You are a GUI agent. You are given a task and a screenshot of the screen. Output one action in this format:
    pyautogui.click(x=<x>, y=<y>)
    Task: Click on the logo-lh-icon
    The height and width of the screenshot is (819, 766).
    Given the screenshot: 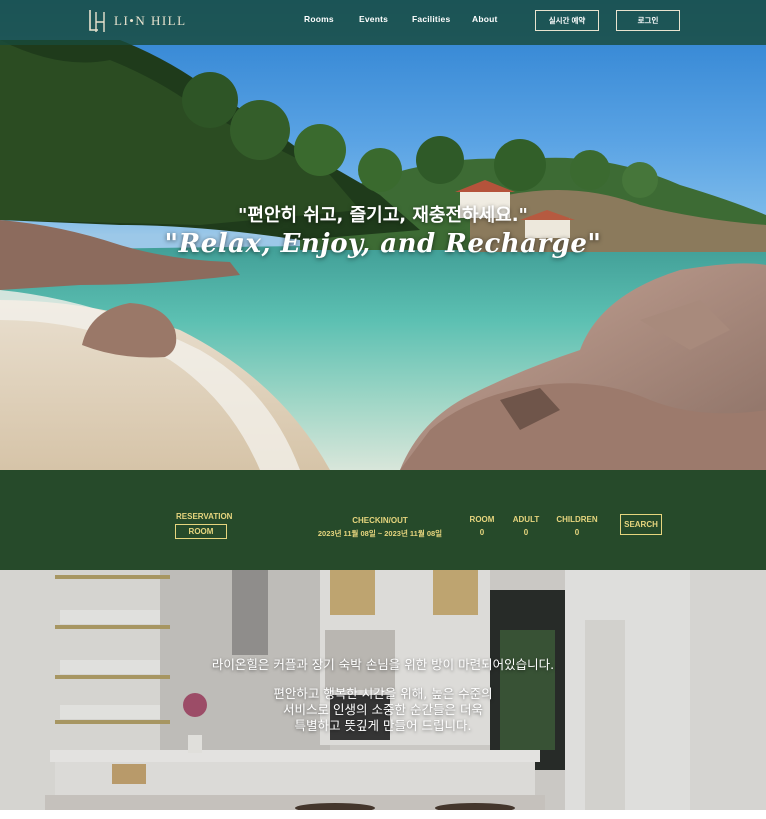 What is the action you would take?
    pyautogui.click(x=97, y=21)
    